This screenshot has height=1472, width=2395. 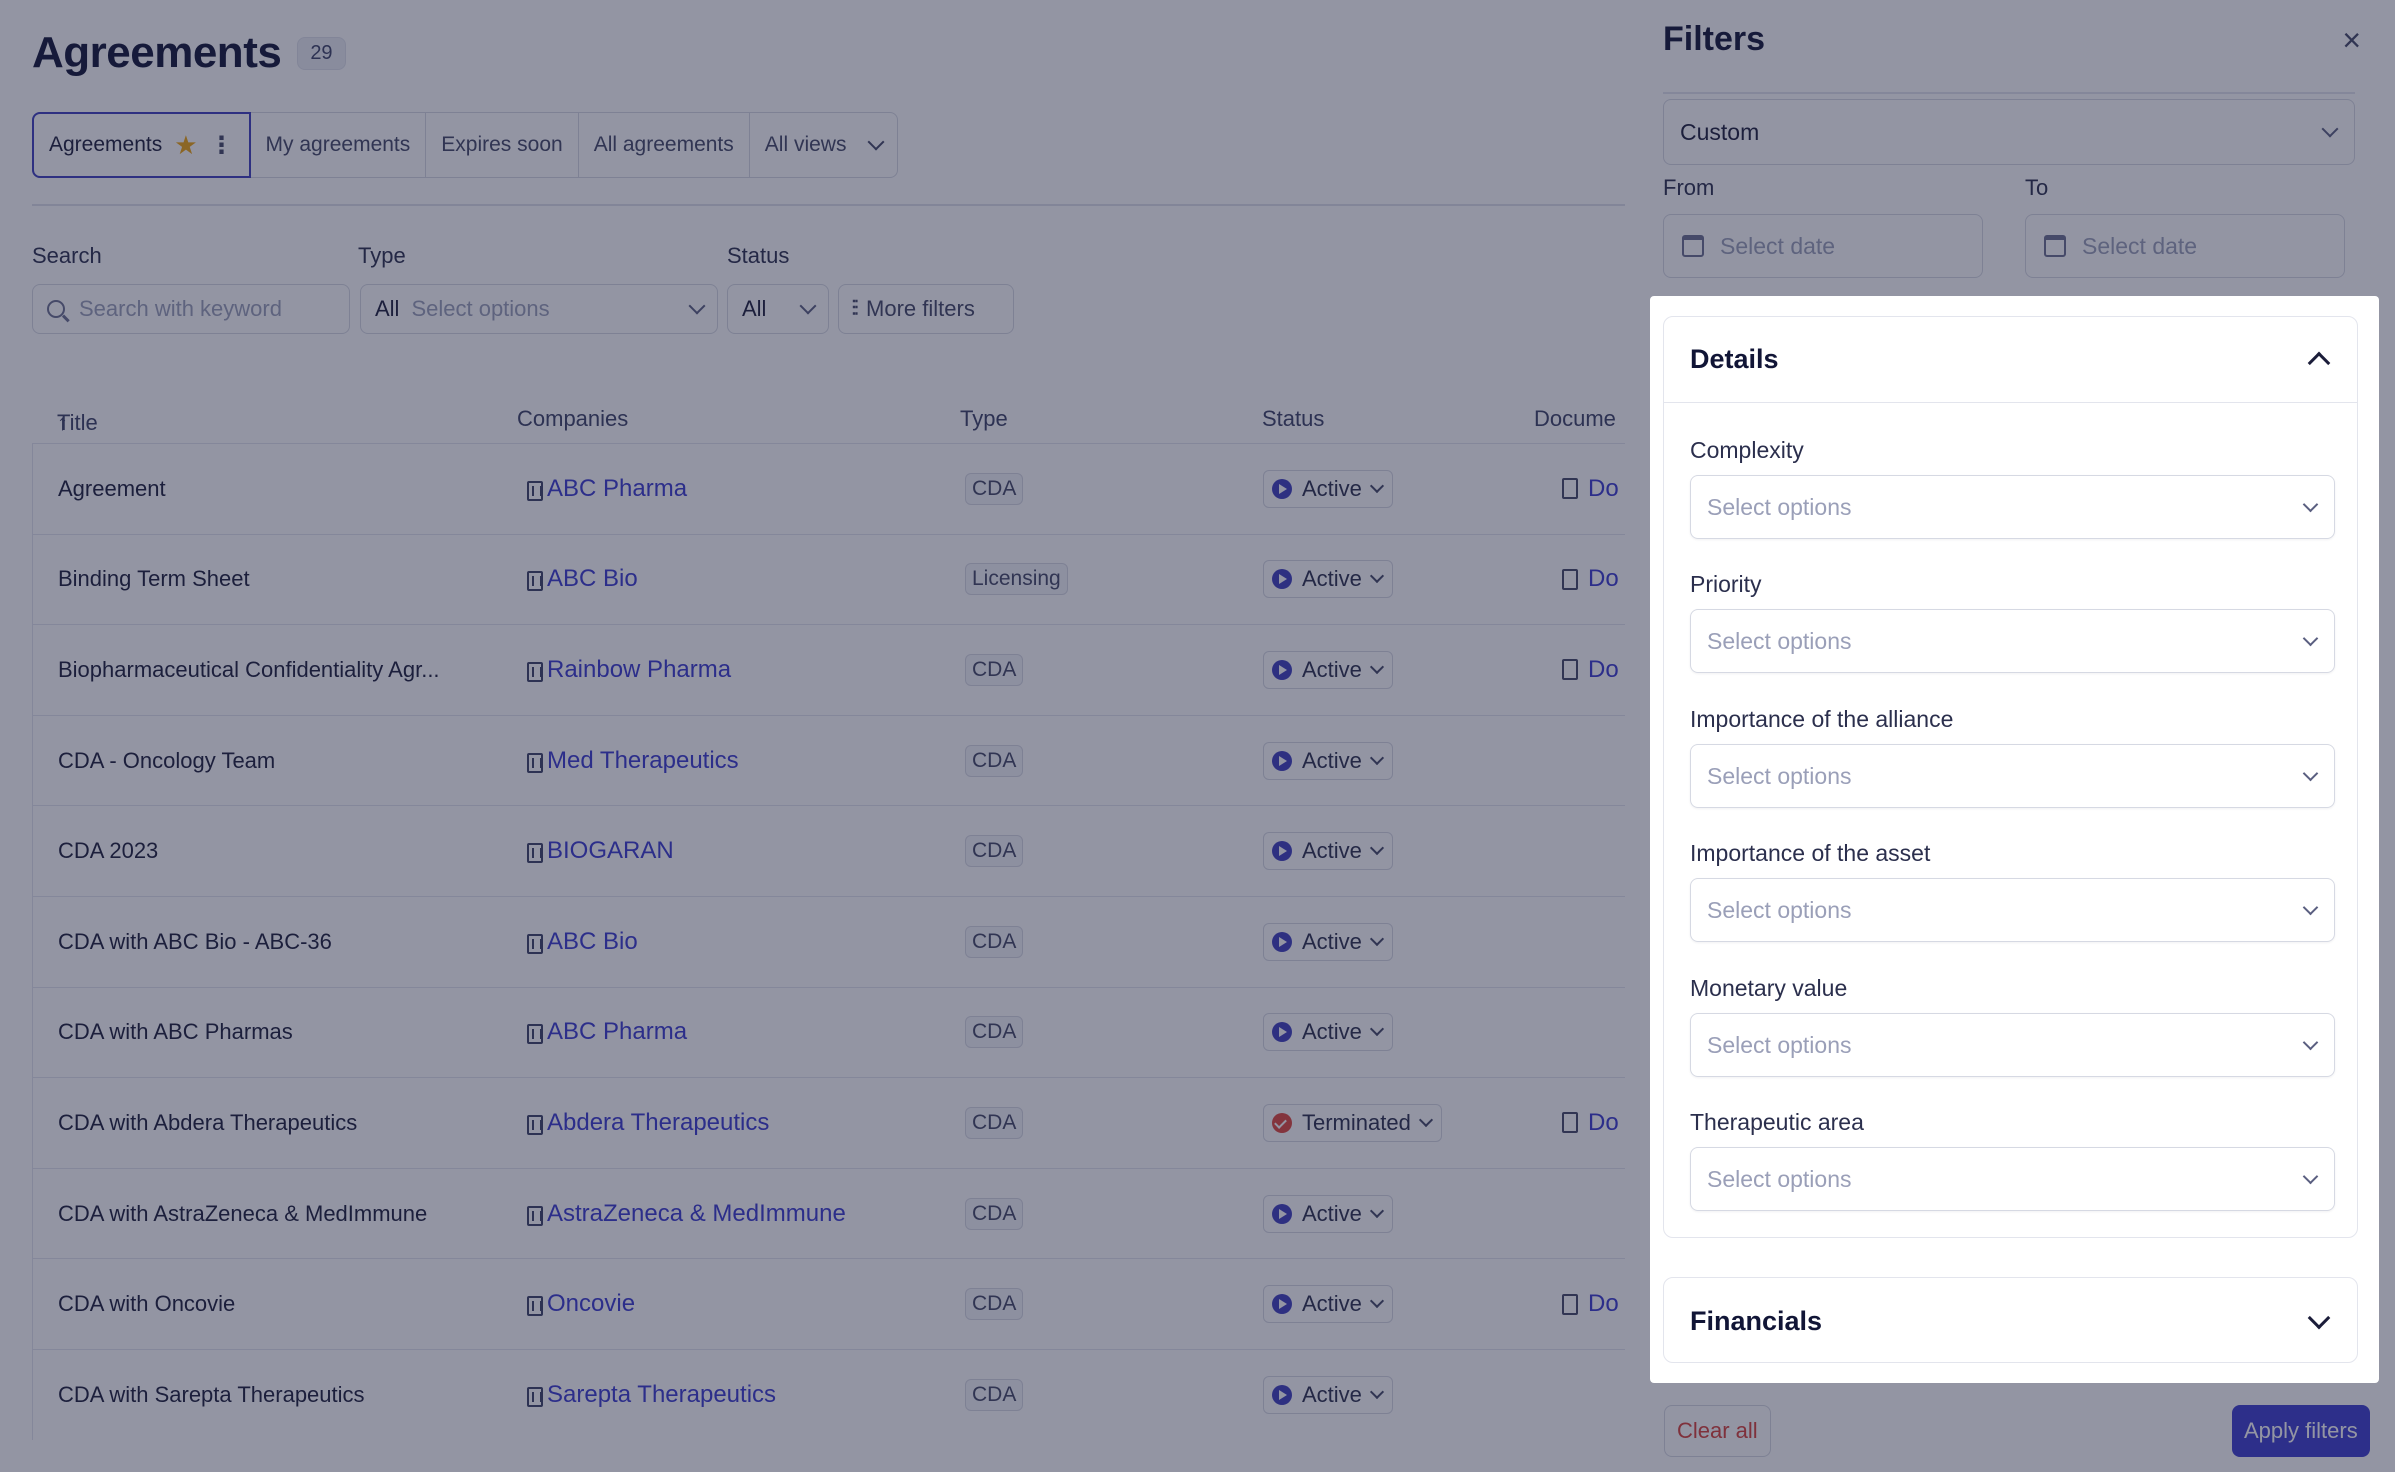 What do you see at coordinates (1756, 1320) in the screenshot?
I see `section-title: Financials` at bounding box center [1756, 1320].